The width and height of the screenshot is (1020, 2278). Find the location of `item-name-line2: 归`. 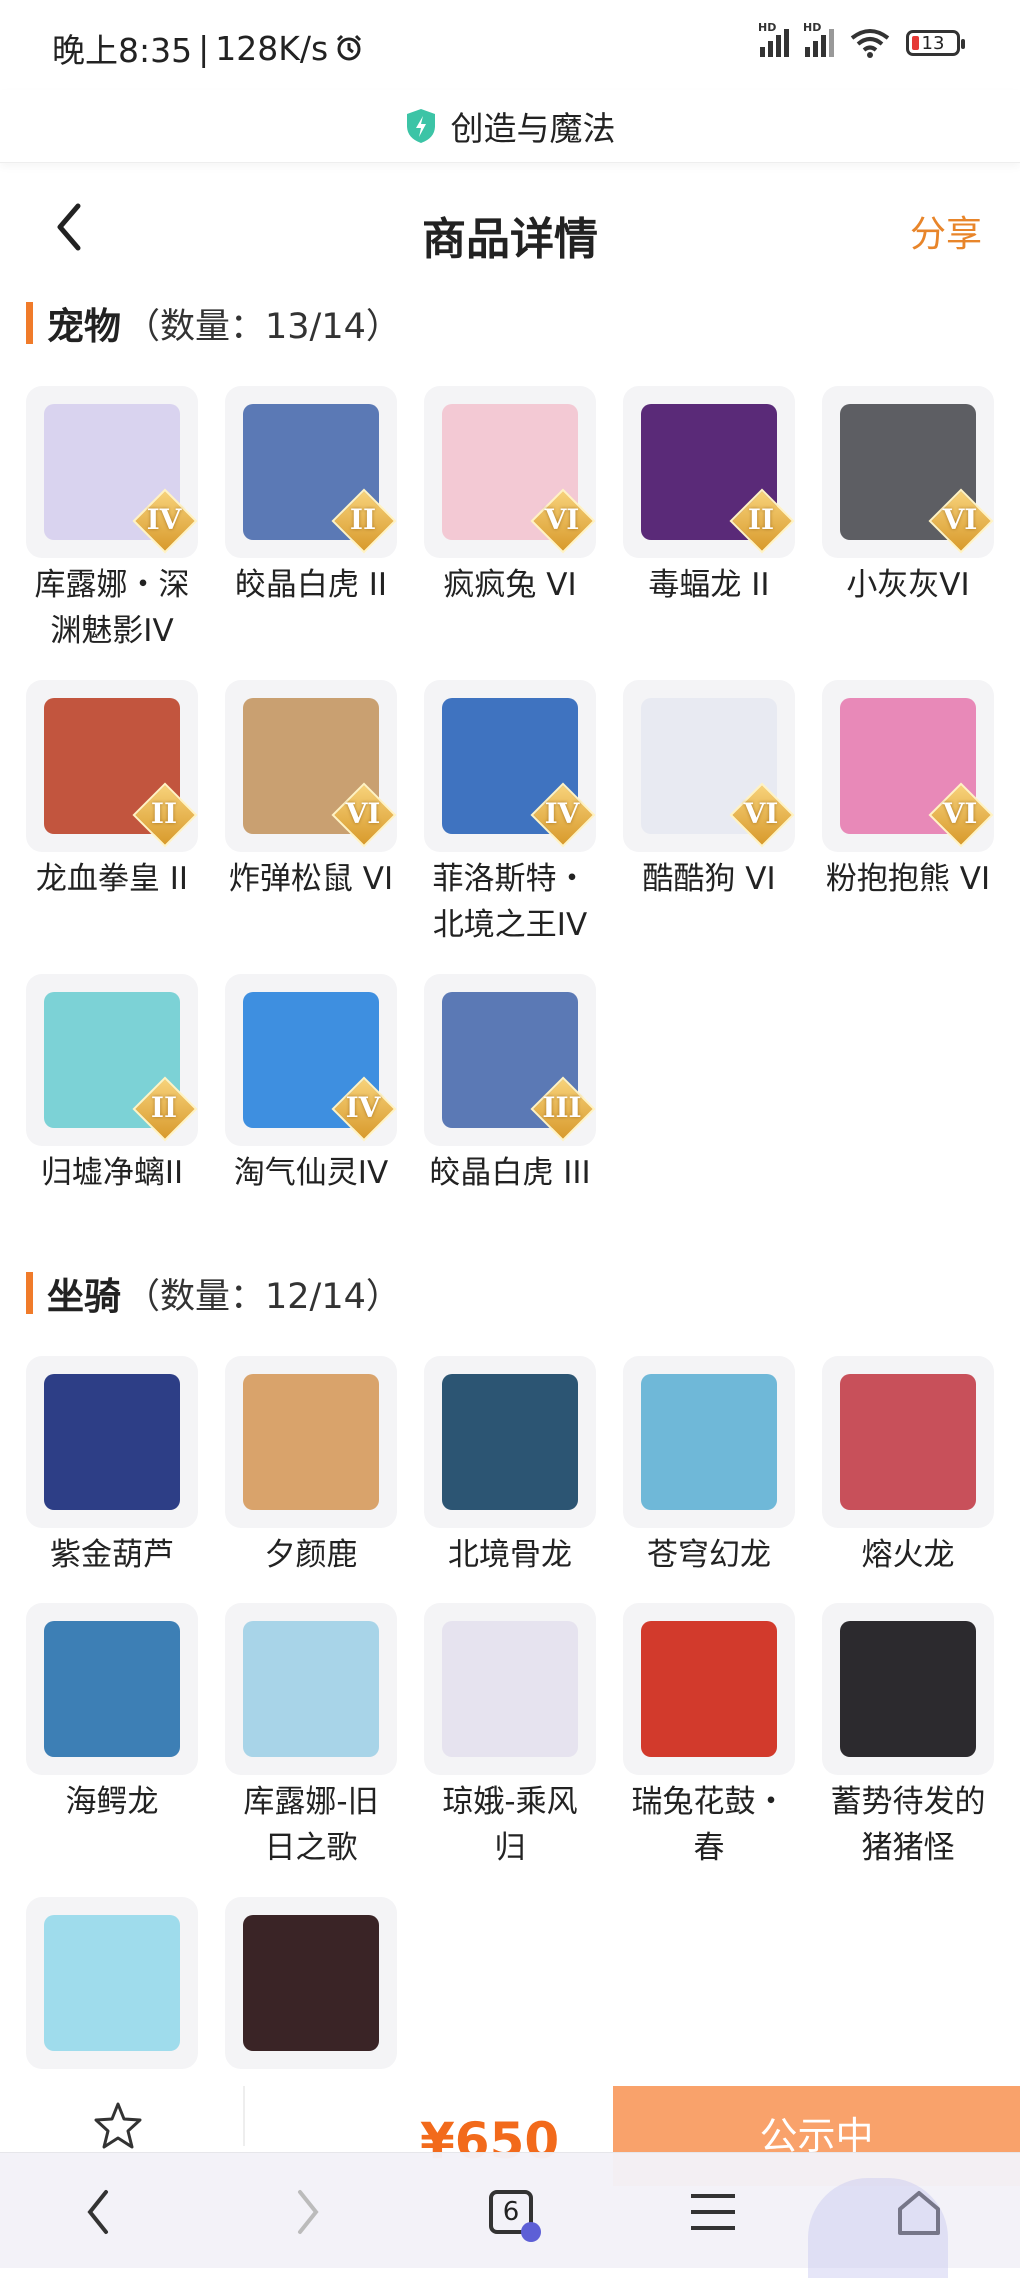

item-name-line2: 归 is located at coordinates (510, 1848).